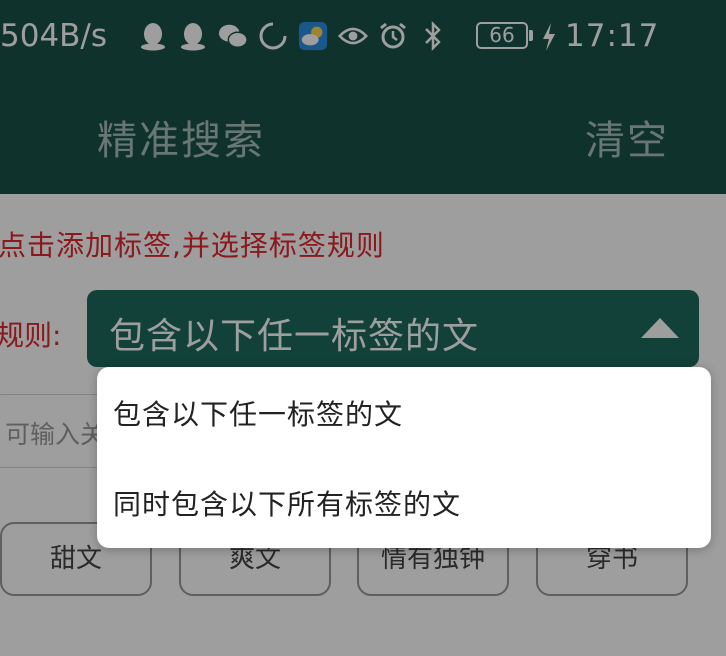 The image size is (726, 656). What do you see at coordinates (287, 503) in the screenshot?
I see `dropdown-option: 同时包含以下所有标签的文` at bounding box center [287, 503].